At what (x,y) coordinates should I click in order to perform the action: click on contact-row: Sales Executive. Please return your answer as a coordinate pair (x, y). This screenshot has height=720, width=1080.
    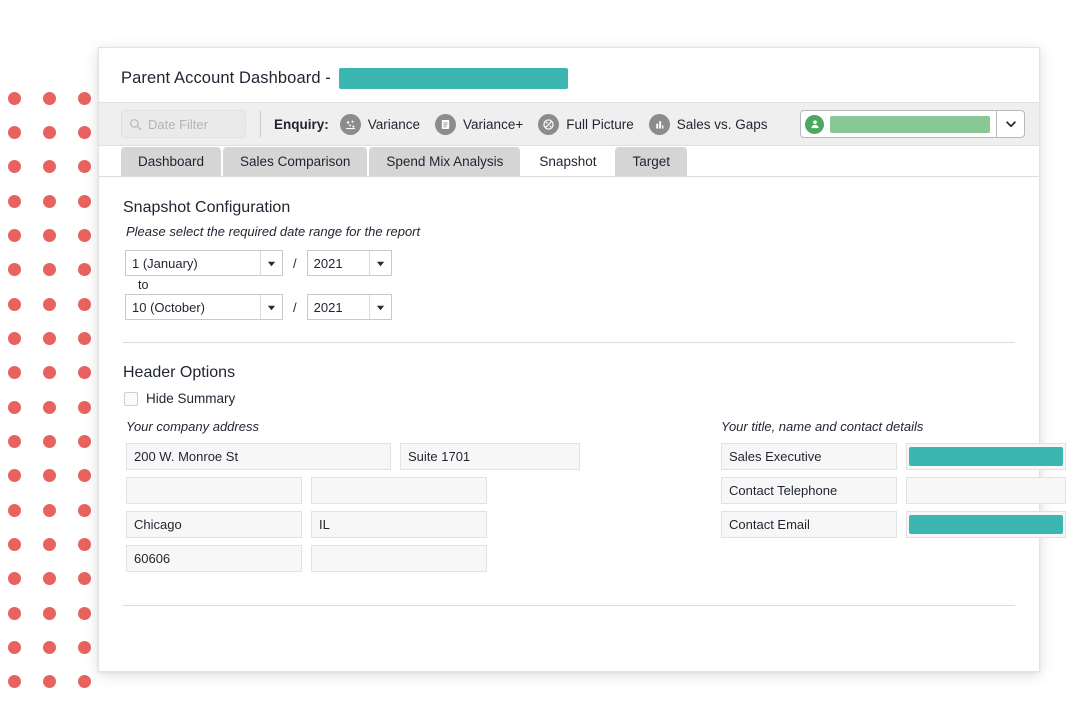
    Looking at the image, I should click on (898, 456).